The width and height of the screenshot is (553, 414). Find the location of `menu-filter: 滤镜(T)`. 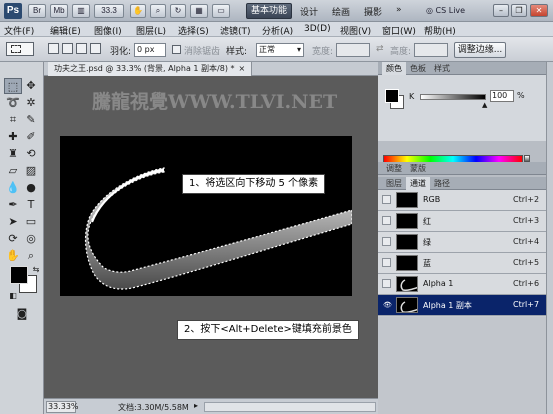

menu-filter: 滤镜(T) is located at coordinates (235, 30).